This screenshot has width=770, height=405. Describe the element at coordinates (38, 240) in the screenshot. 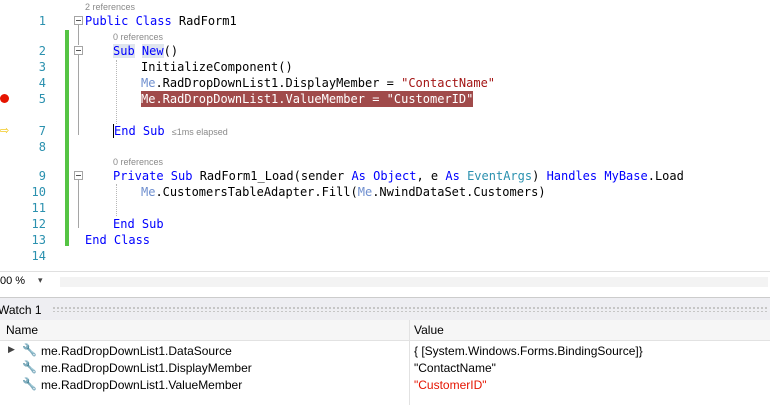

I see `line-number: 13` at that location.